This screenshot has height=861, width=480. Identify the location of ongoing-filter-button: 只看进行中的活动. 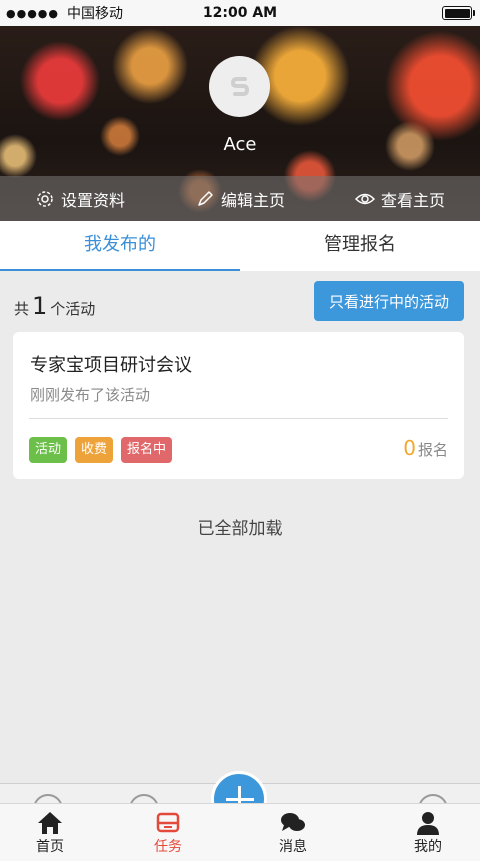
(389, 301).